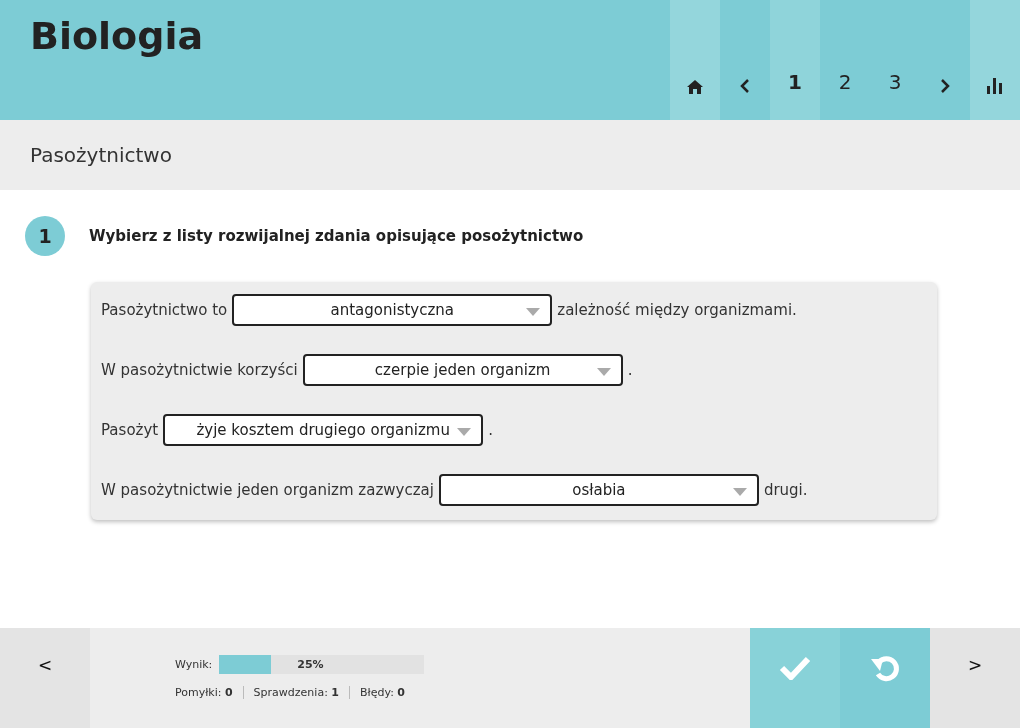  What do you see at coordinates (45, 678) in the screenshot?
I see `previous-button: <` at bounding box center [45, 678].